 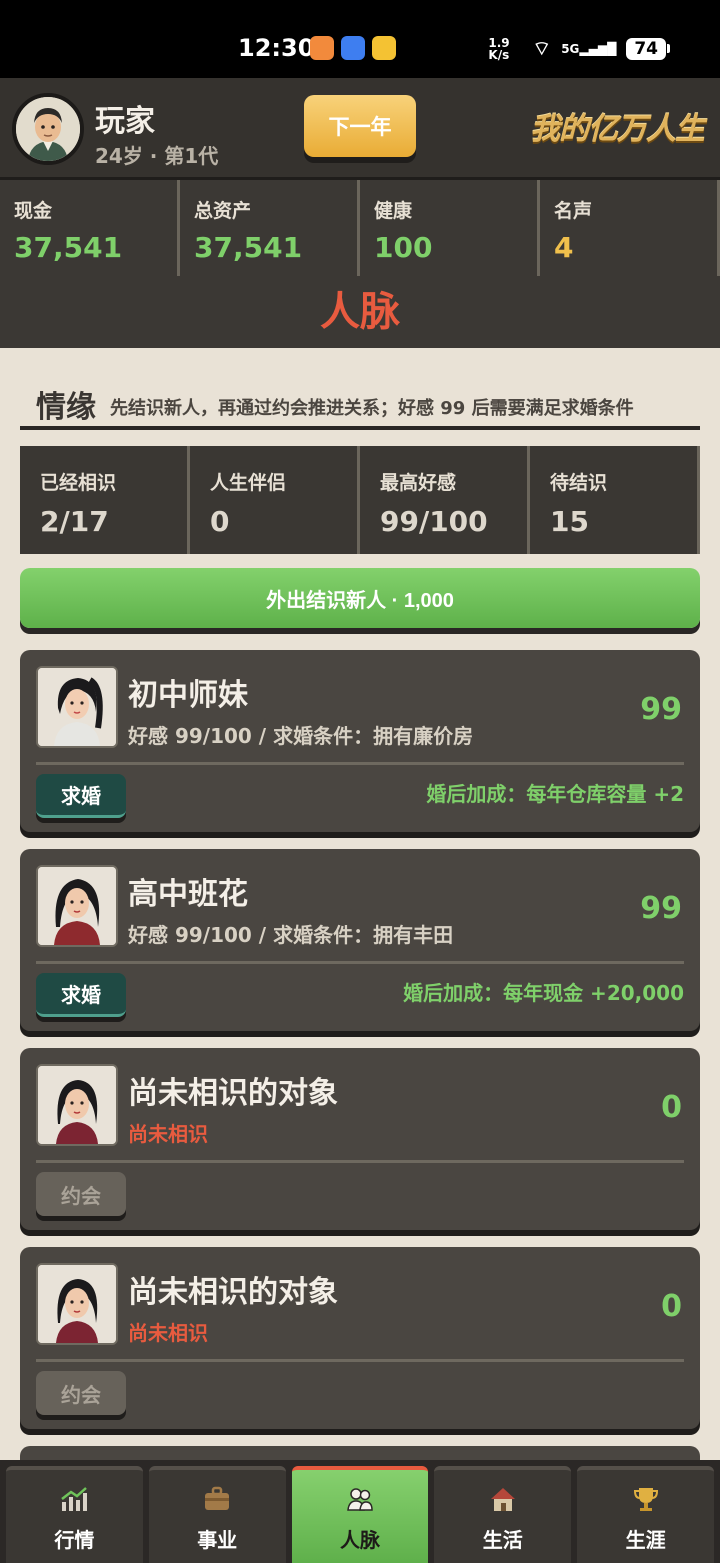 What do you see at coordinates (360, 126) in the screenshot?
I see `next-year-button: 下一年` at bounding box center [360, 126].